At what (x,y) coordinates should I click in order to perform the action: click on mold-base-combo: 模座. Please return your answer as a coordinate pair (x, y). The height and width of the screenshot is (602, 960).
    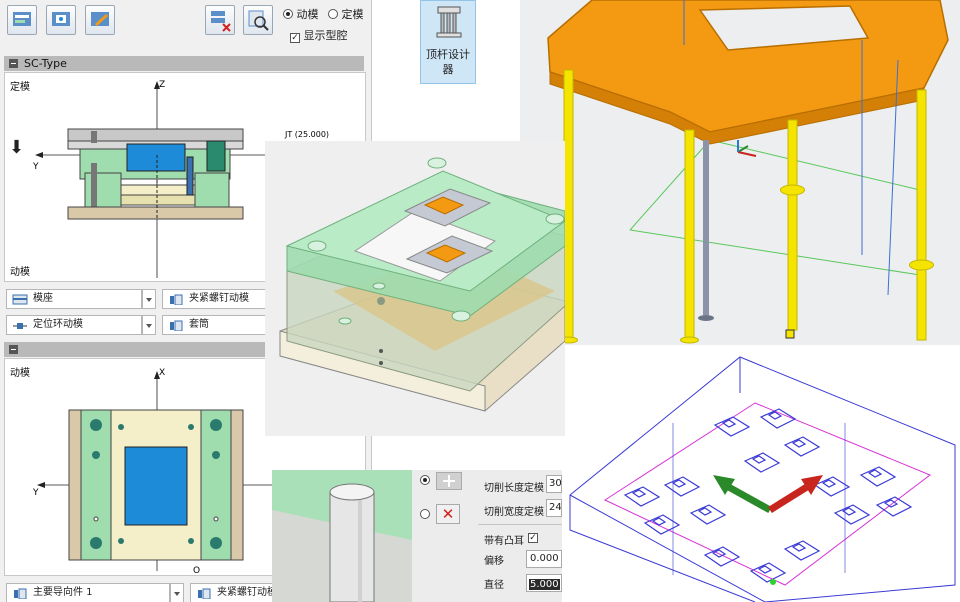
    Looking at the image, I should click on (74, 299).